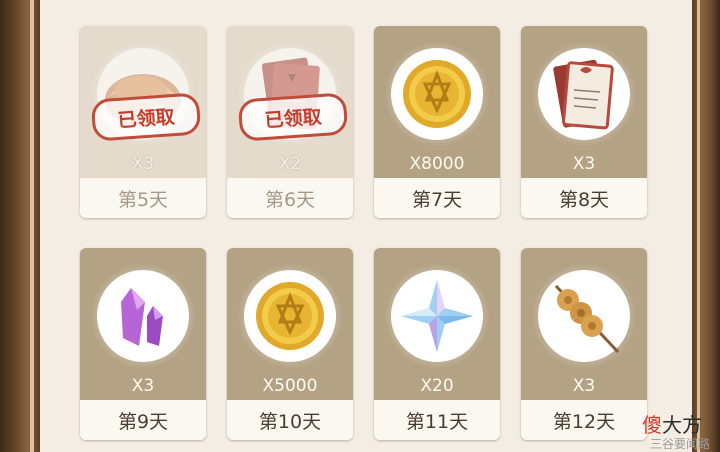 This screenshot has width=720, height=452. I want to click on reward-card-day-5: 已领取 X3 第5天, so click(143, 122).